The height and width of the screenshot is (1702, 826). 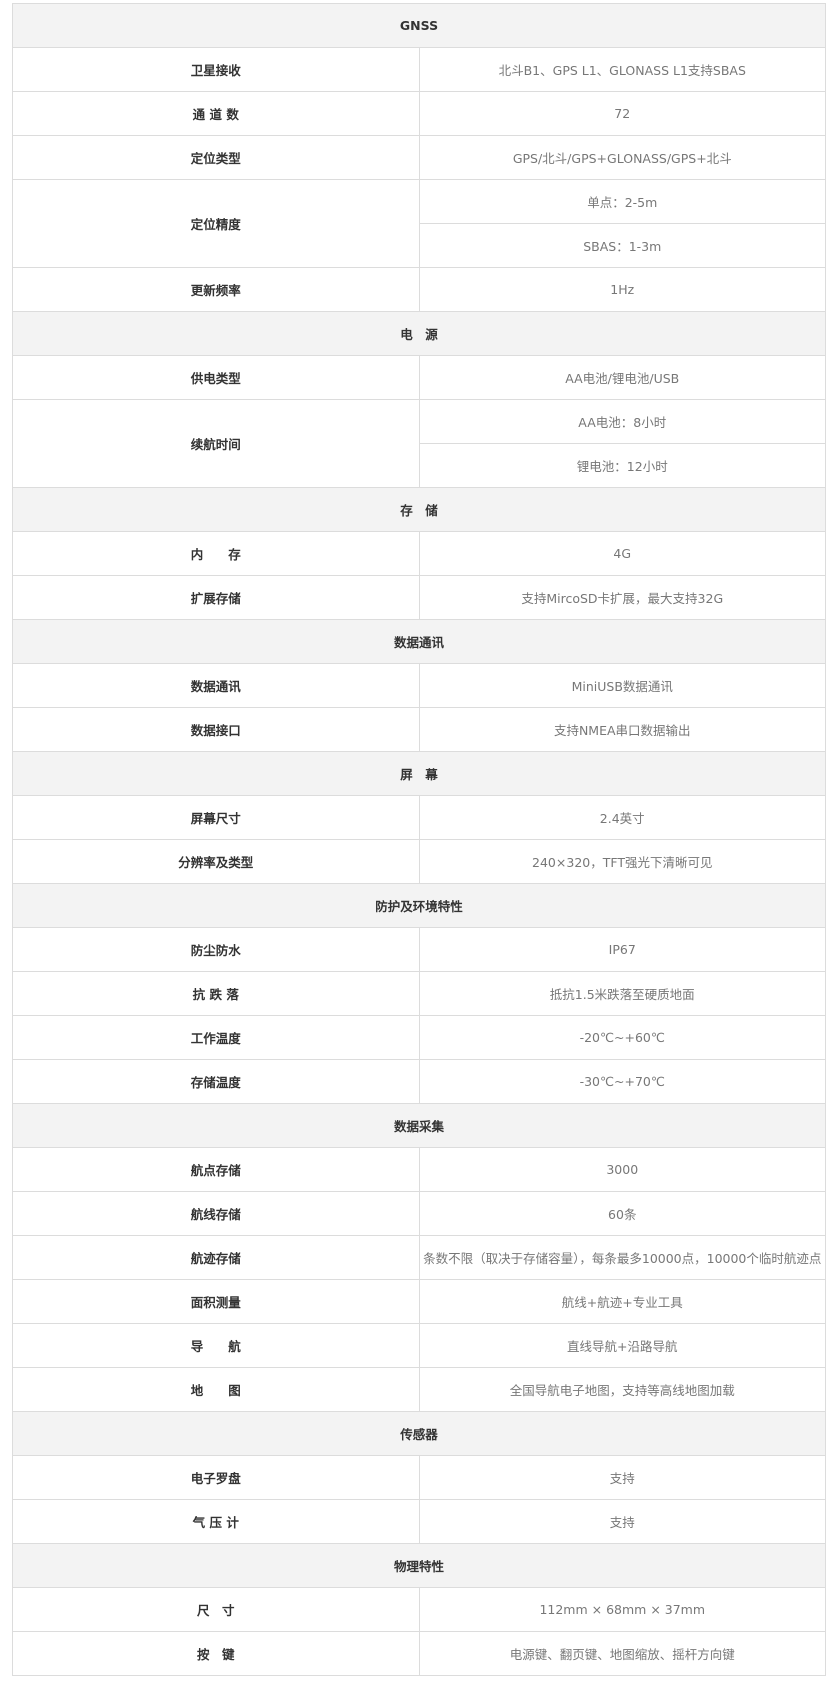 What do you see at coordinates (216, 1213) in the screenshot?
I see `spec-label: 航线存储` at bounding box center [216, 1213].